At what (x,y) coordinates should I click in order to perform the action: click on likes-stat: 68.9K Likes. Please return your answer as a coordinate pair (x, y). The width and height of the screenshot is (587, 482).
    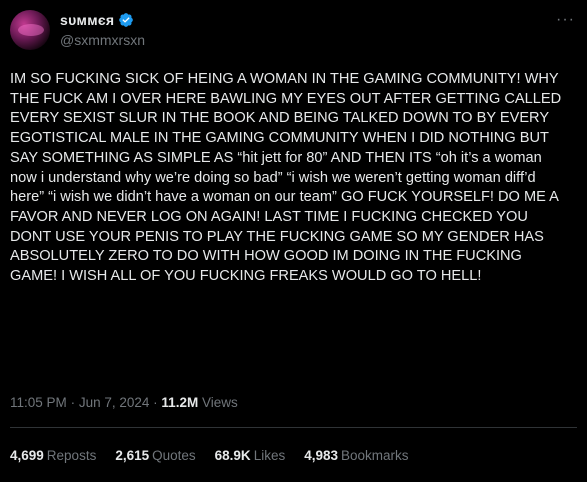
    Looking at the image, I should click on (250, 455).